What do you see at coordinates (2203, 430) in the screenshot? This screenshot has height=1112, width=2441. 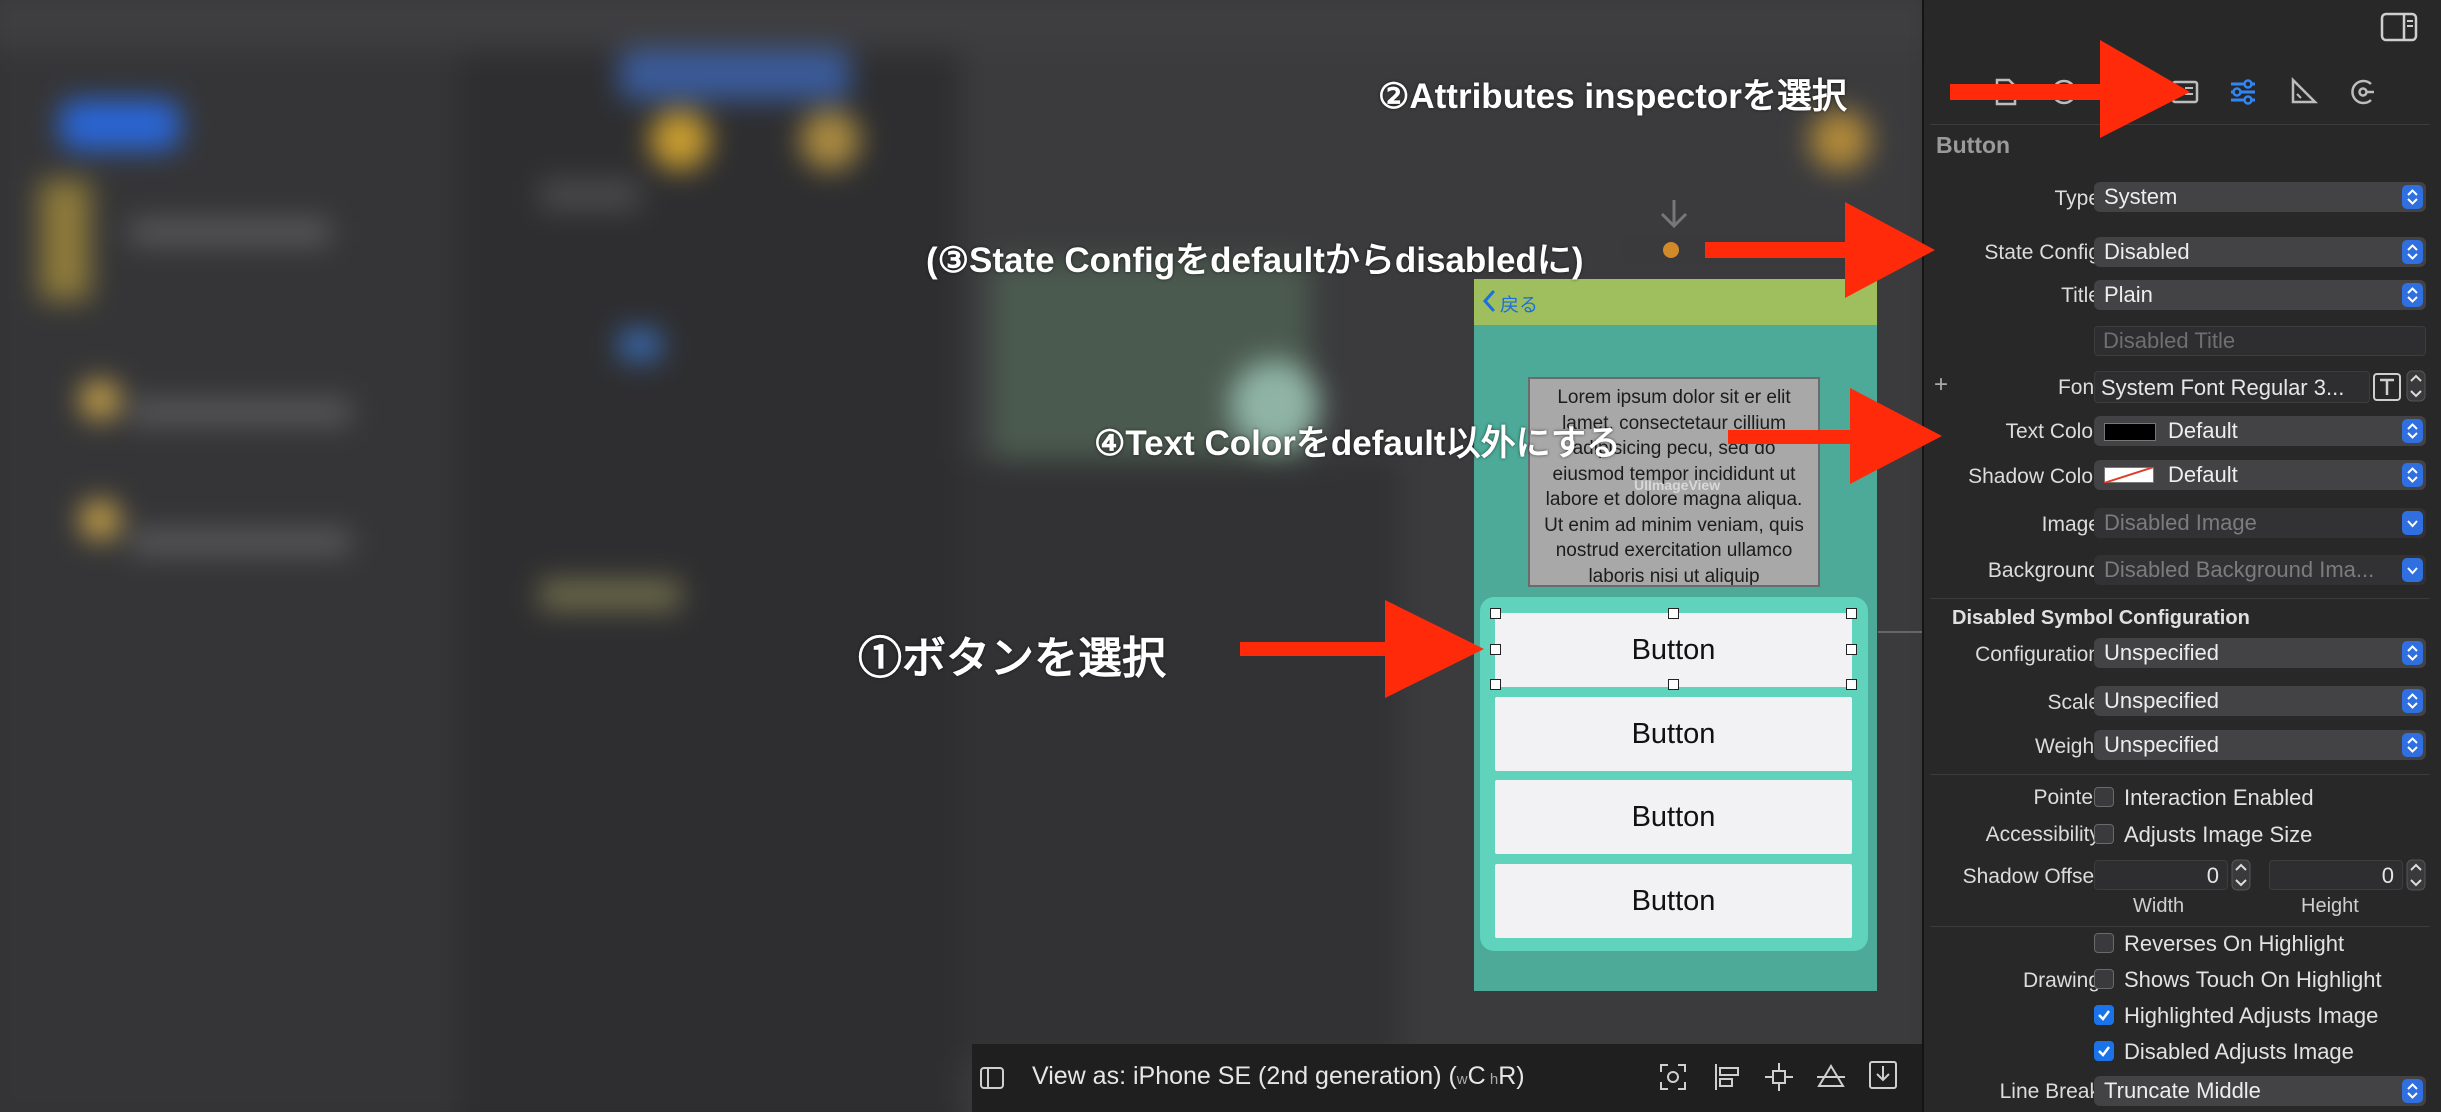 I see `text-color-value: Default` at bounding box center [2203, 430].